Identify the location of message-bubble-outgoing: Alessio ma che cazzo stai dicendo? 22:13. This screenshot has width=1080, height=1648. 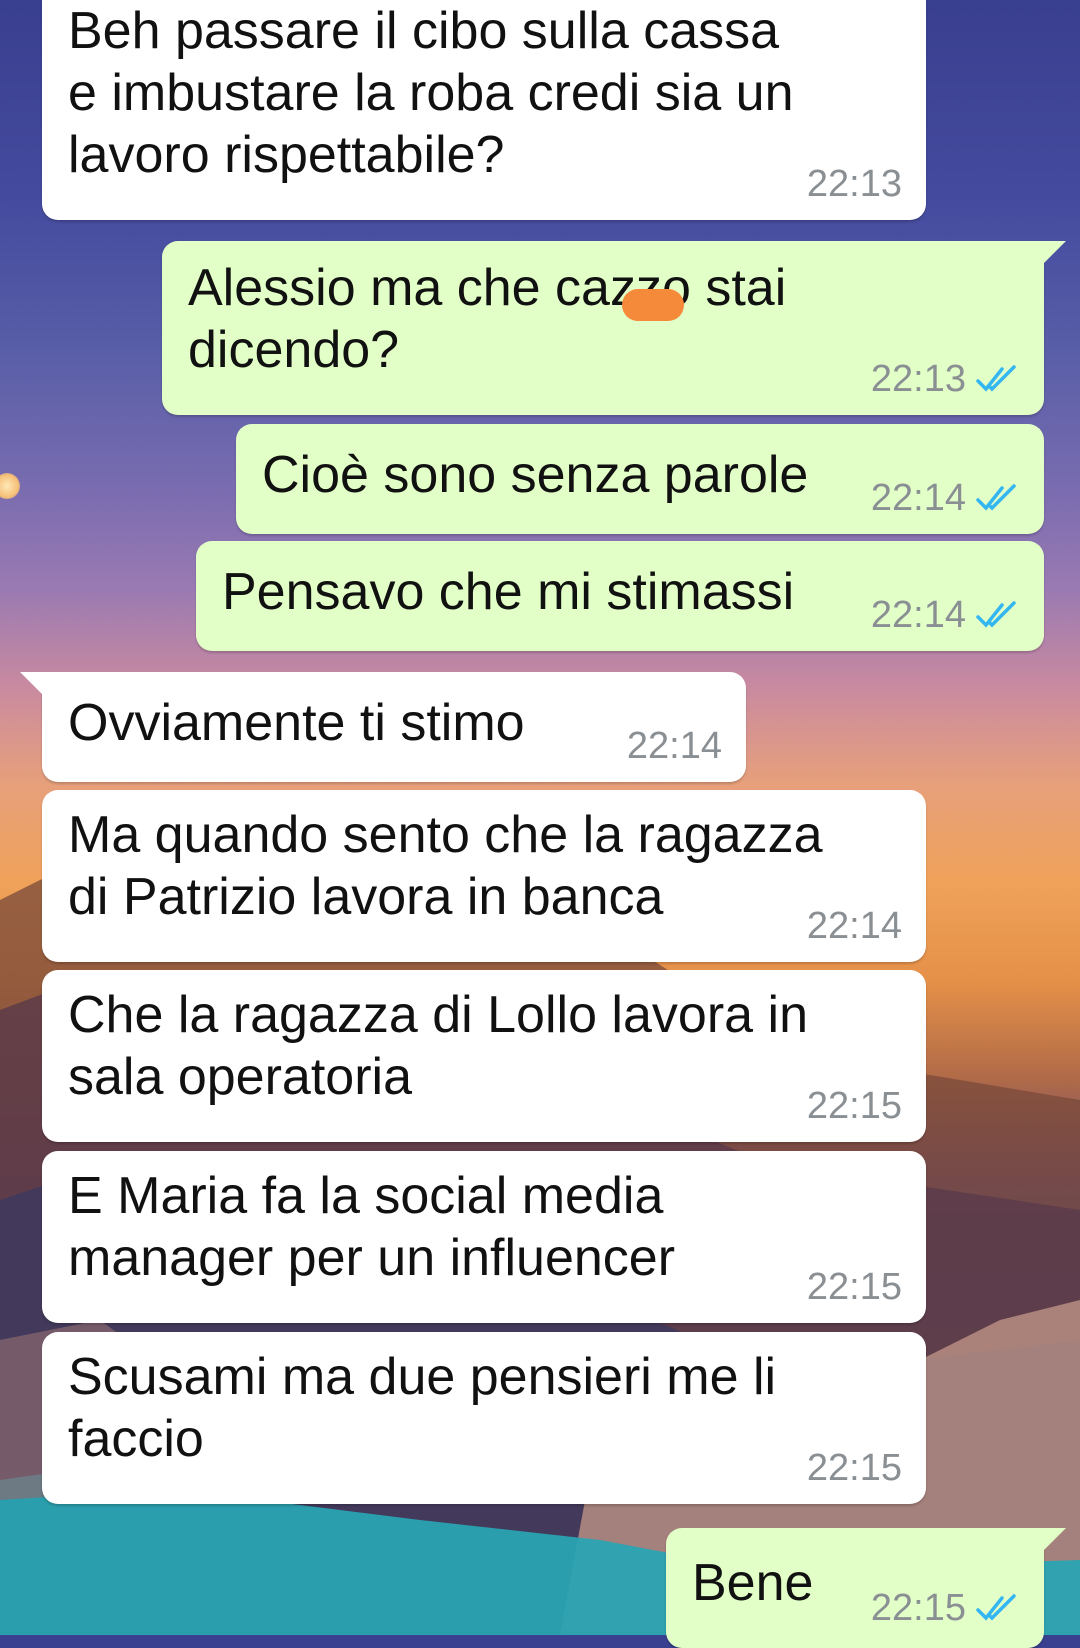
(614, 328).